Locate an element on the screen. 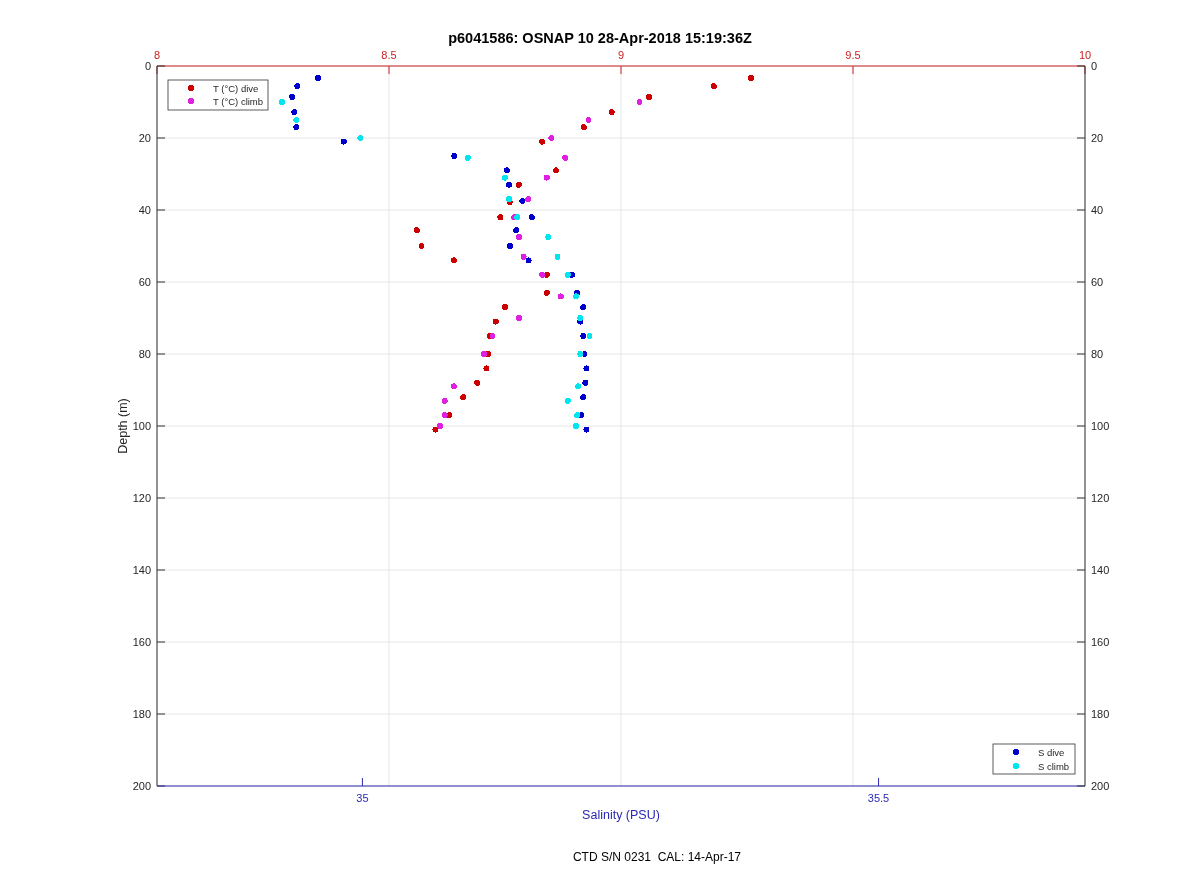 This screenshot has height=885, width=1200. footer-note: CTD S/N 0231 CAL: 14-Apr-17 is located at coordinates (657, 857).